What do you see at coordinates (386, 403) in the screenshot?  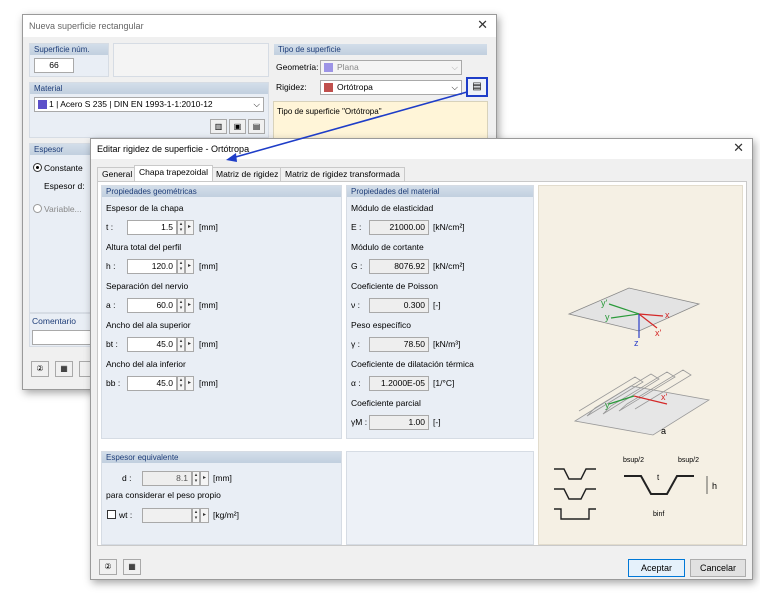 I see `mat-field-label: Coeficiente parcial` at bounding box center [386, 403].